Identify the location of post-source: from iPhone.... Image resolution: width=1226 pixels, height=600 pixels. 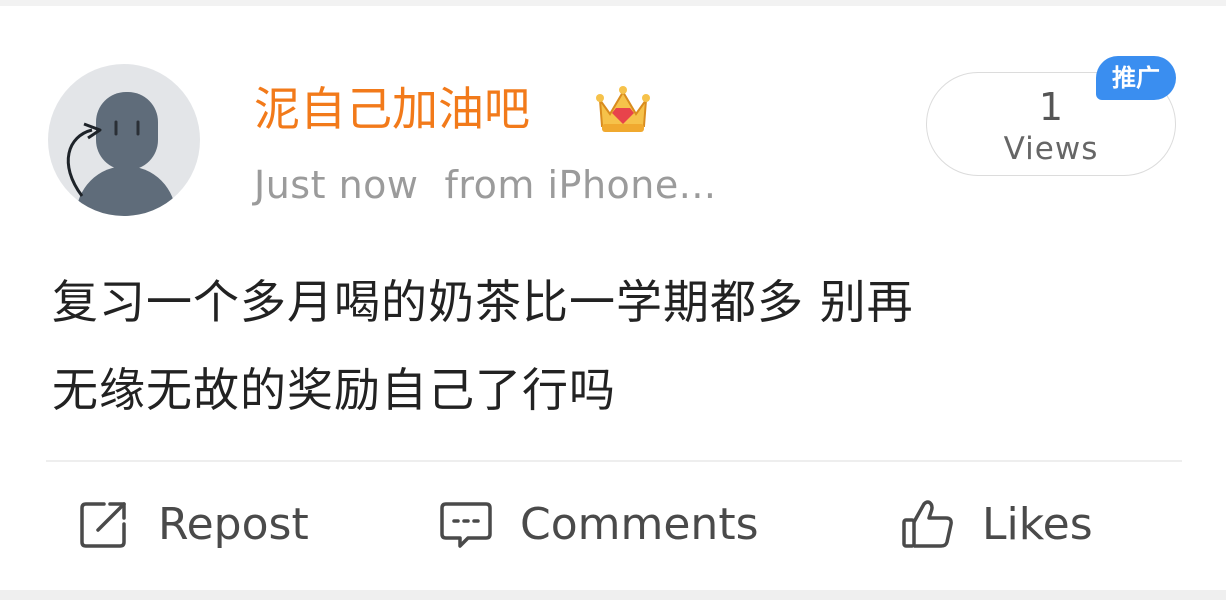
(580, 185).